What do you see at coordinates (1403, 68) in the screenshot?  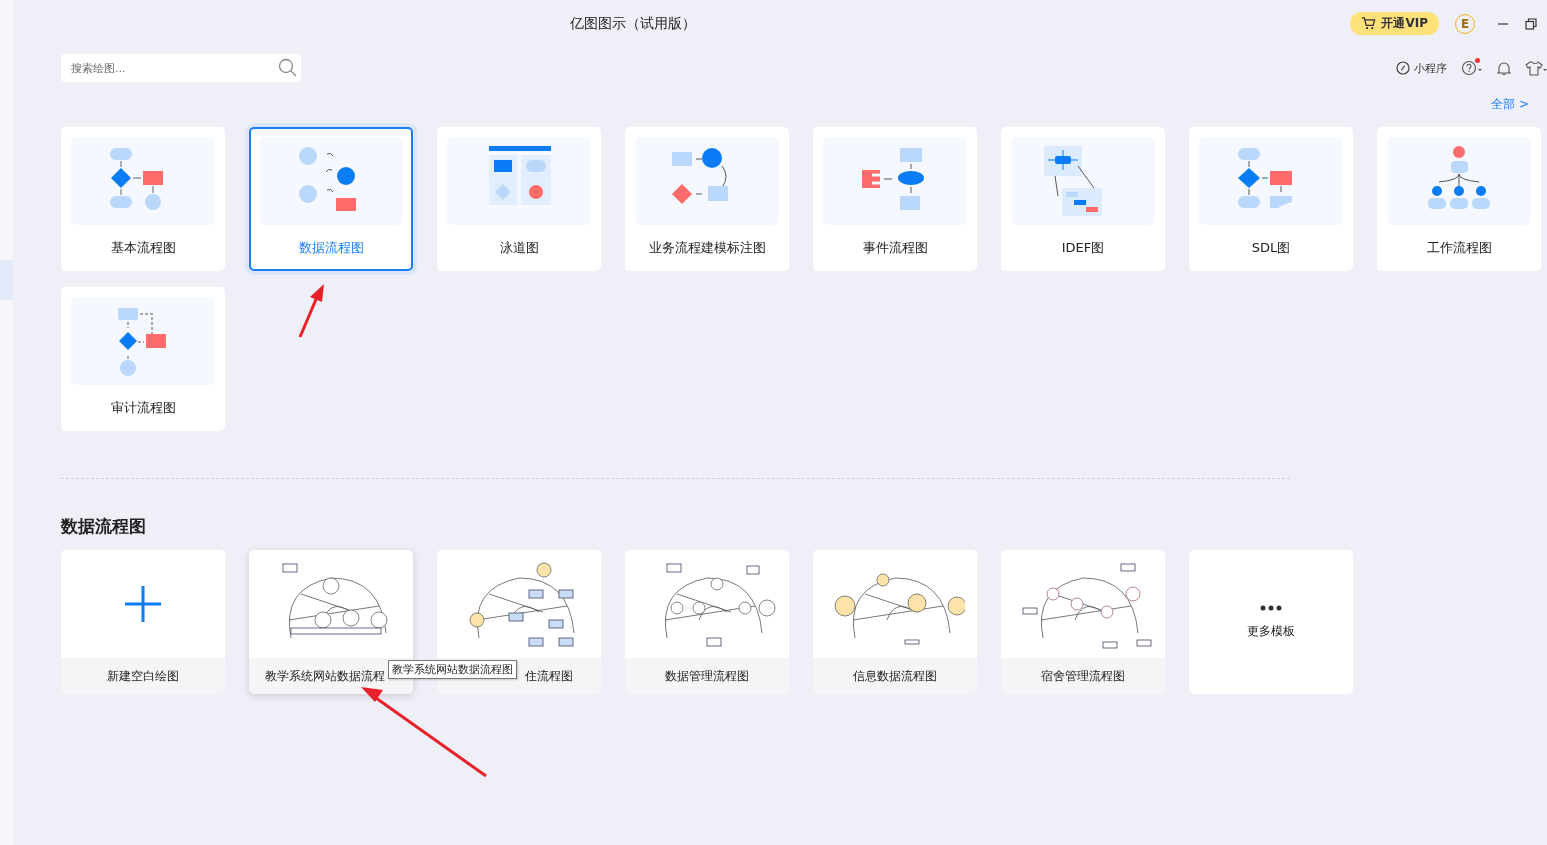 I see `mini-program-icon` at bounding box center [1403, 68].